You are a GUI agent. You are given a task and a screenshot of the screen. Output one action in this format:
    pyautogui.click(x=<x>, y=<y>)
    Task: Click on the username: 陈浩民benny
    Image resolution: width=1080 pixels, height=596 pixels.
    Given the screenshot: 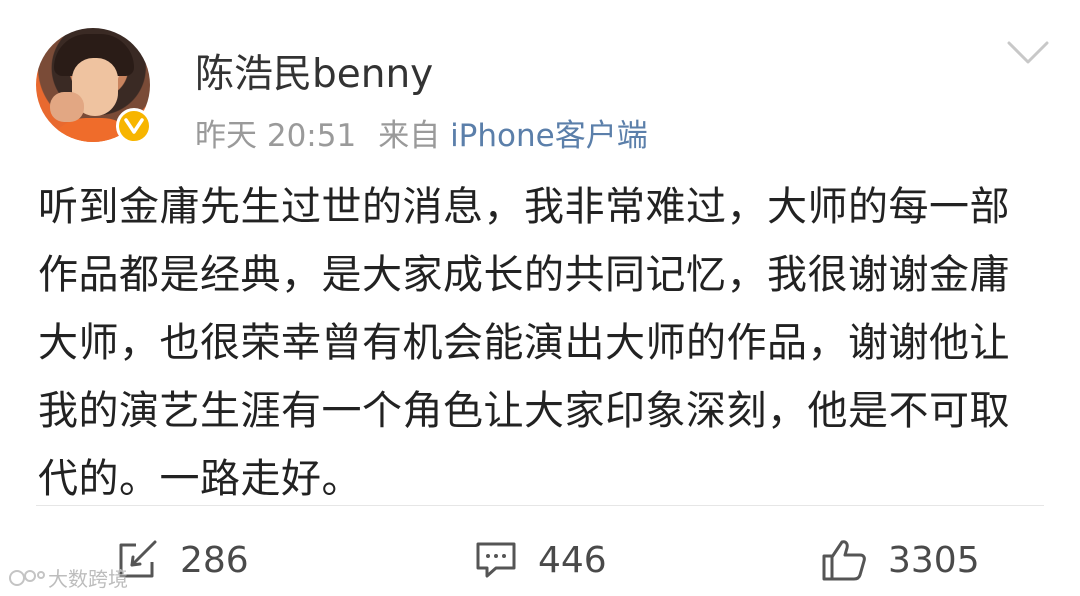 What is the action you would take?
    pyautogui.click(x=314, y=71)
    